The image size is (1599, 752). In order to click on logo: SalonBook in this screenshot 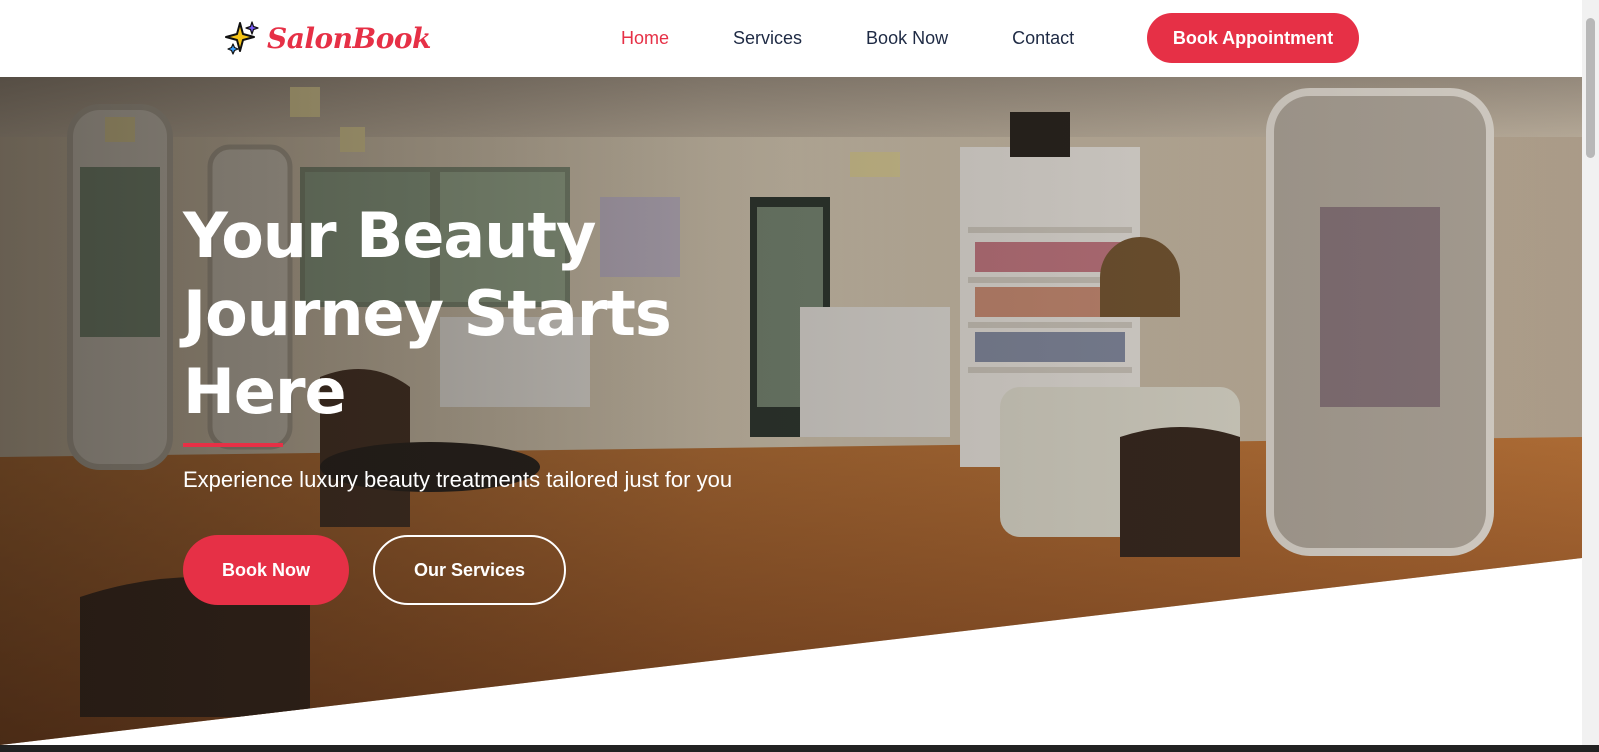, I will do `click(328, 38)`.